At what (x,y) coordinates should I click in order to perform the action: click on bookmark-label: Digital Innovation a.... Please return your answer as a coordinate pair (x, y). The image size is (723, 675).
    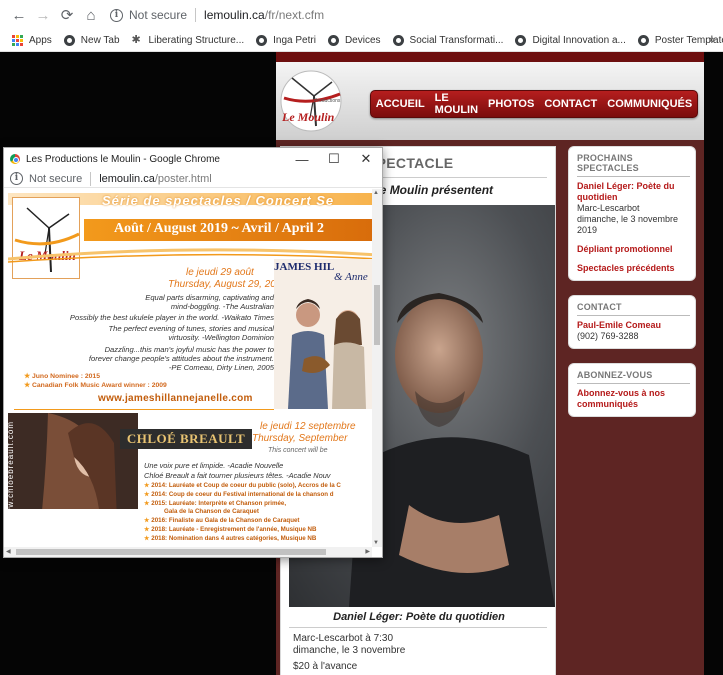
    Looking at the image, I should click on (579, 40).